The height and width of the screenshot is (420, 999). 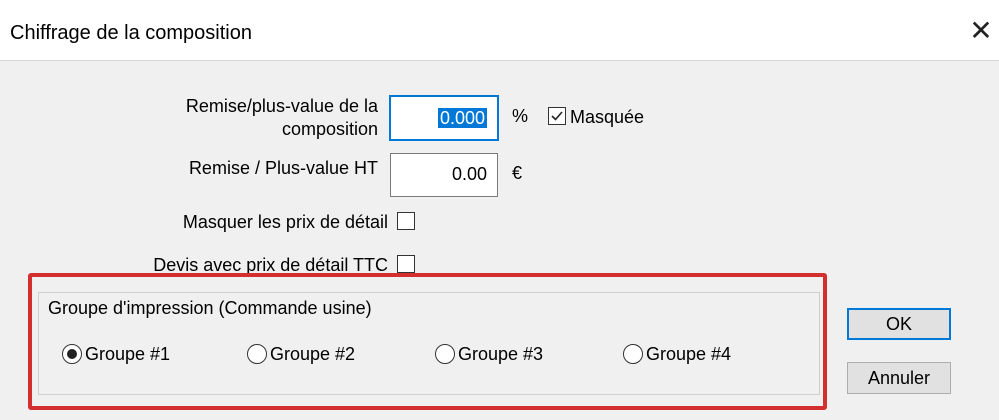 I want to click on masquee-label: Masquée, so click(x=607, y=117).